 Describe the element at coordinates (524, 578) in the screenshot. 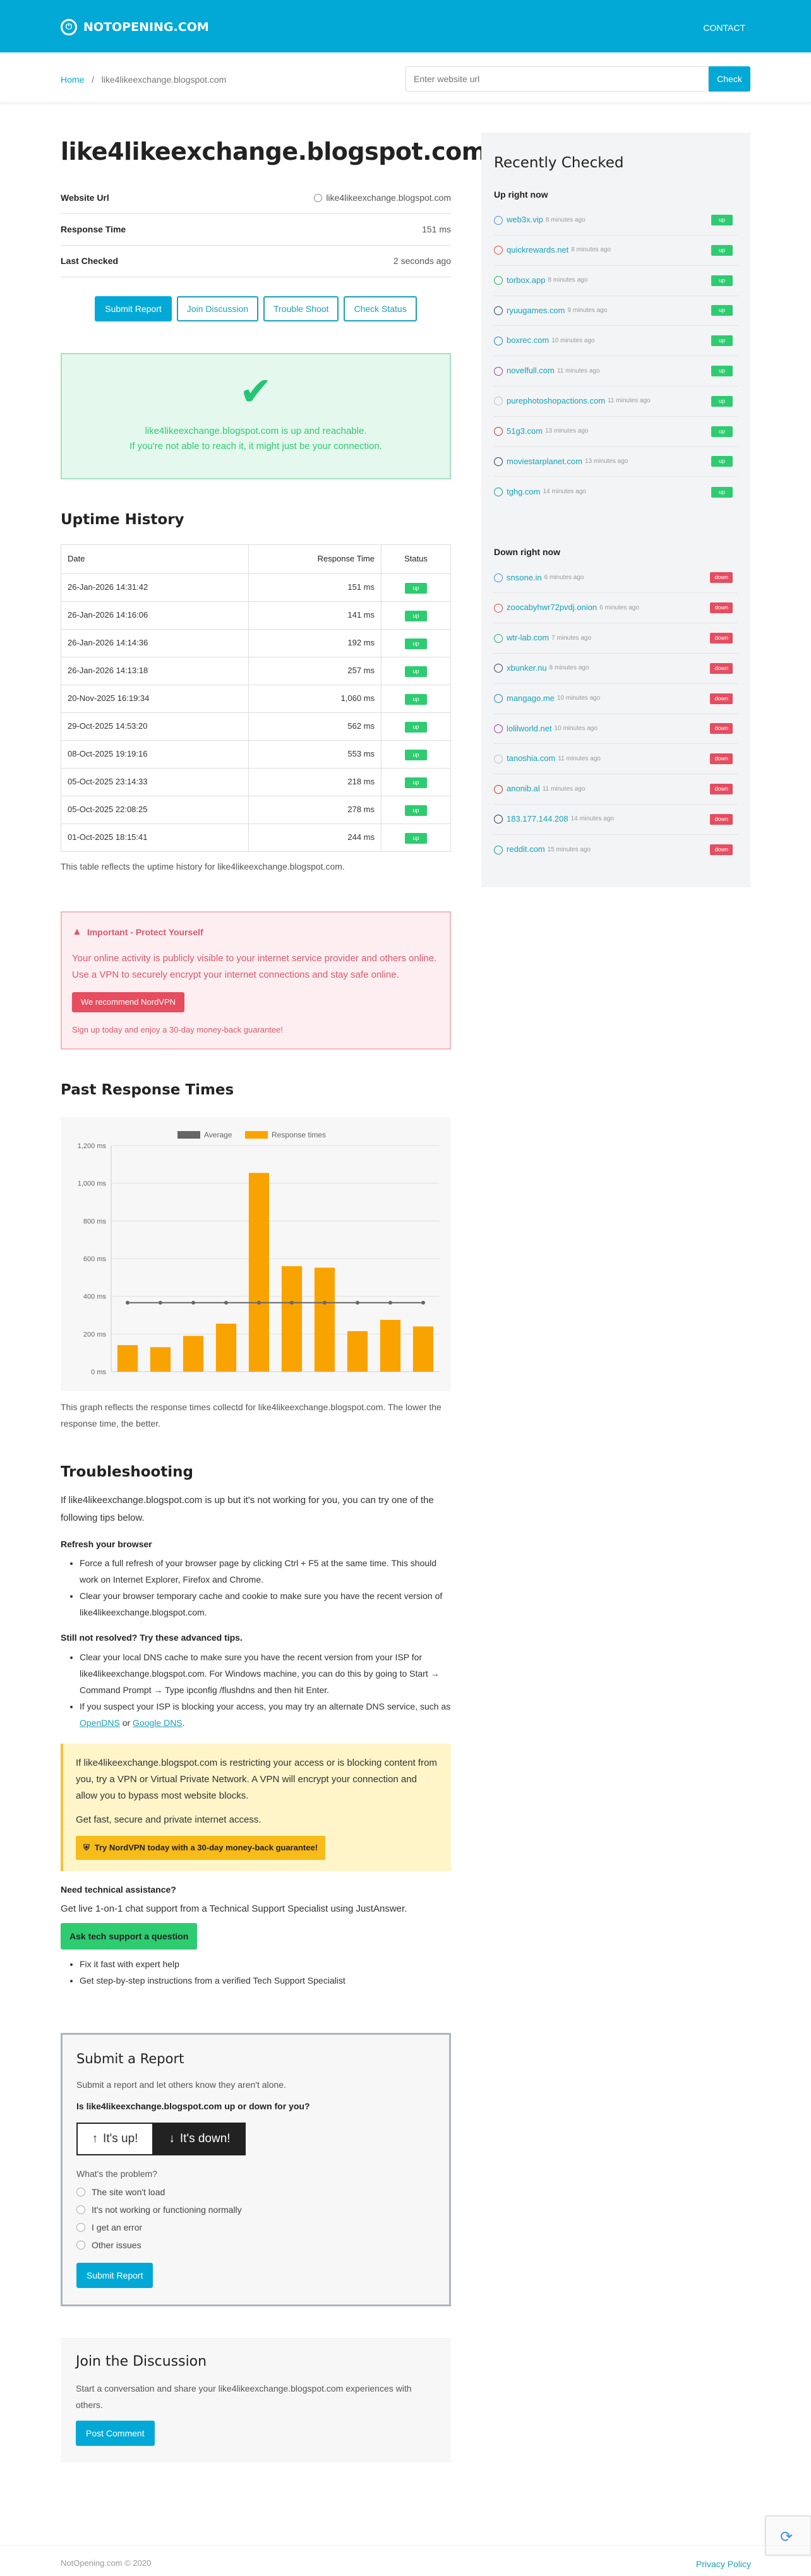

I see `site-link: snsone.in` at that location.